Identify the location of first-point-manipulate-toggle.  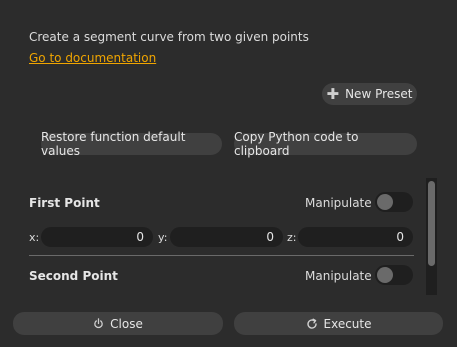
(394, 202).